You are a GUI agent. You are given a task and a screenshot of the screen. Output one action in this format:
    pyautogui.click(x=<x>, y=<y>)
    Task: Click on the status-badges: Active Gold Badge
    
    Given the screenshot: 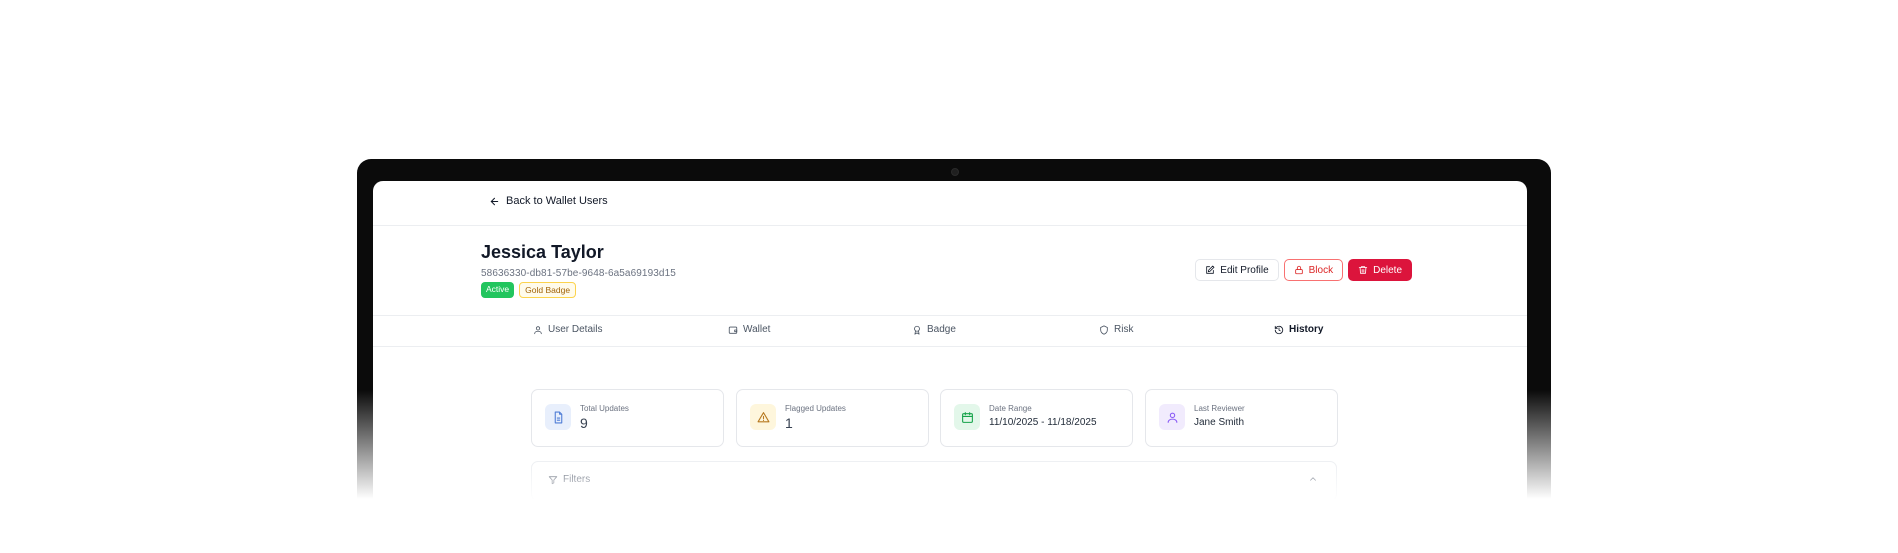 What is the action you would take?
    pyautogui.click(x=529, y=290)
    